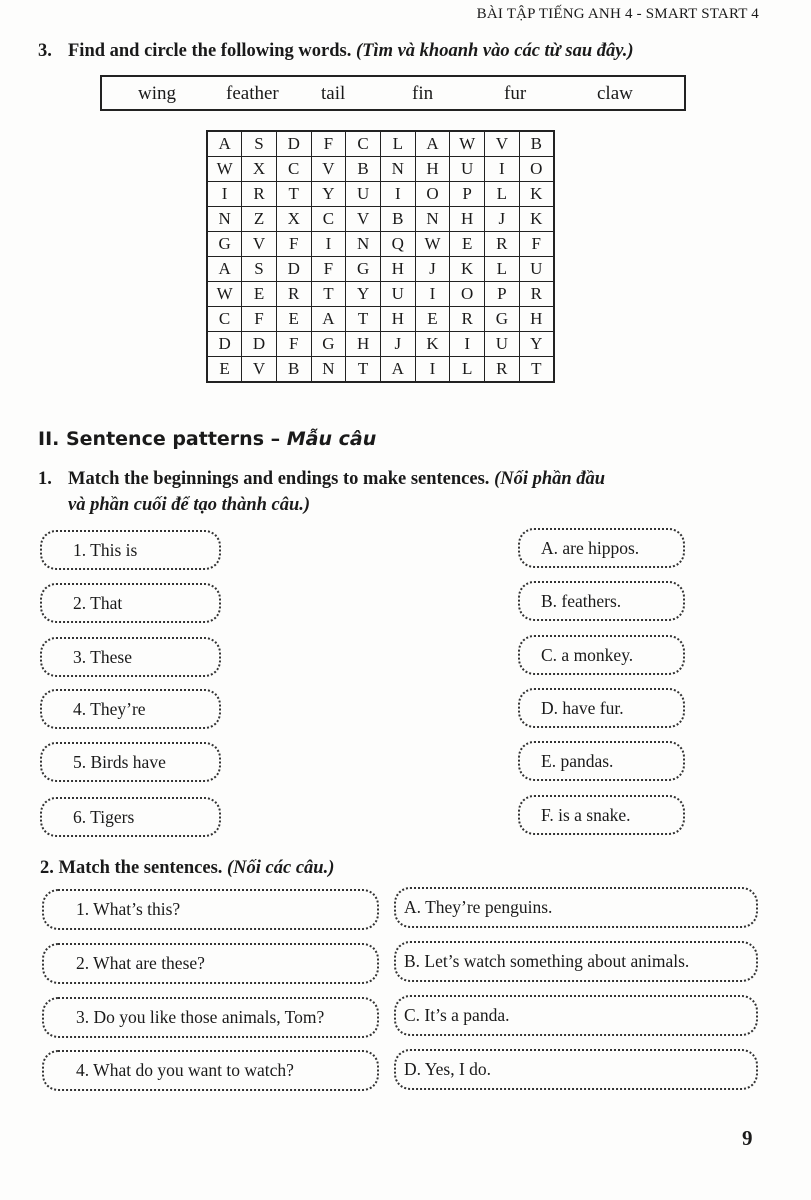  Describe the element at coordinates (576, 961) in the screenshot. I see `match-answer: B. Let’s watch something about animals.` at that location.